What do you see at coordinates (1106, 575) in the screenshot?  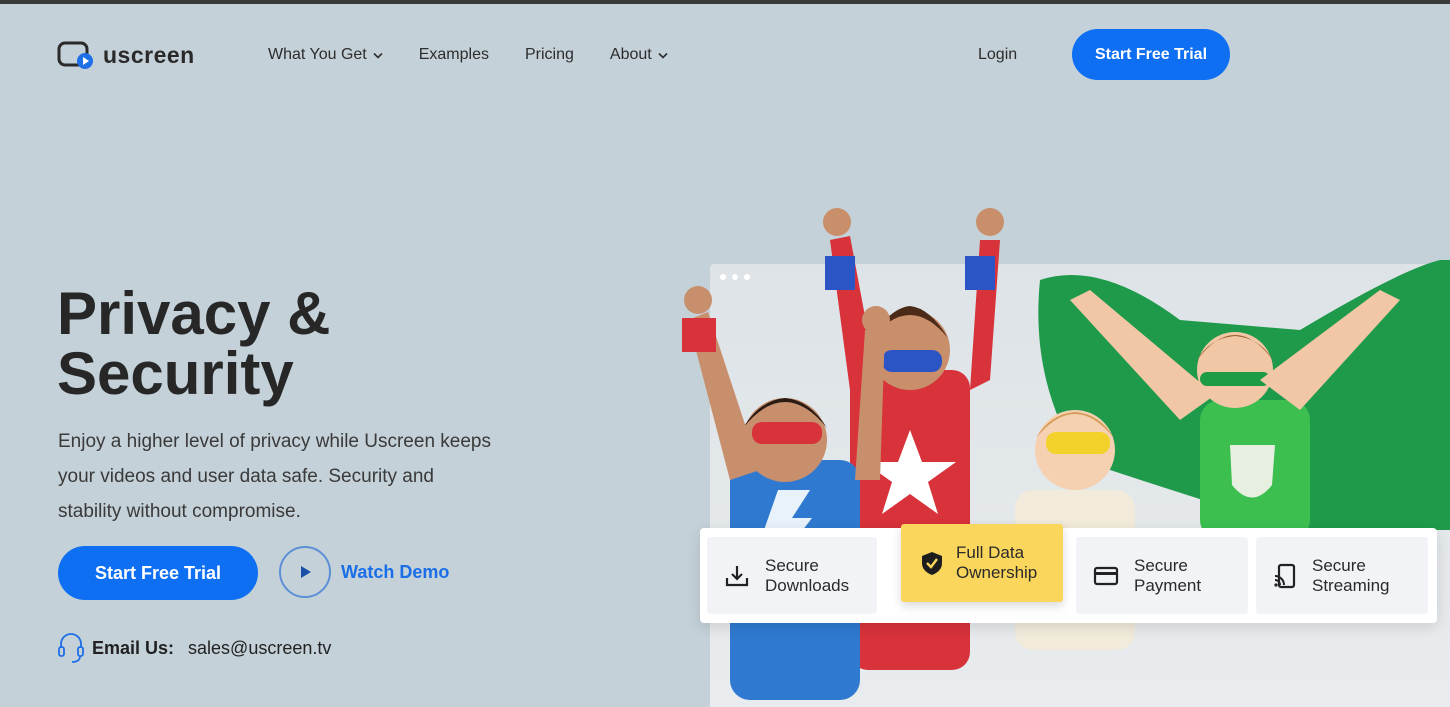 I see `credit-card-icon` at bounding box center [1106, 575].